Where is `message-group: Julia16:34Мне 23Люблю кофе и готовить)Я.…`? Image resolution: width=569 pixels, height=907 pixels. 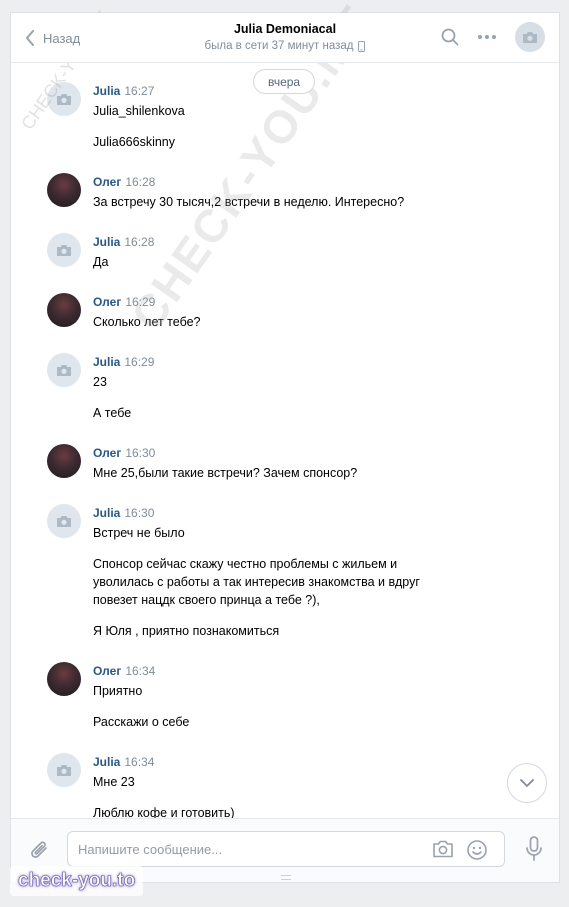 message-group: Julia16:34Мне 23Люблю кофе и готовить)Я.… is located at coordinates (285, 784).